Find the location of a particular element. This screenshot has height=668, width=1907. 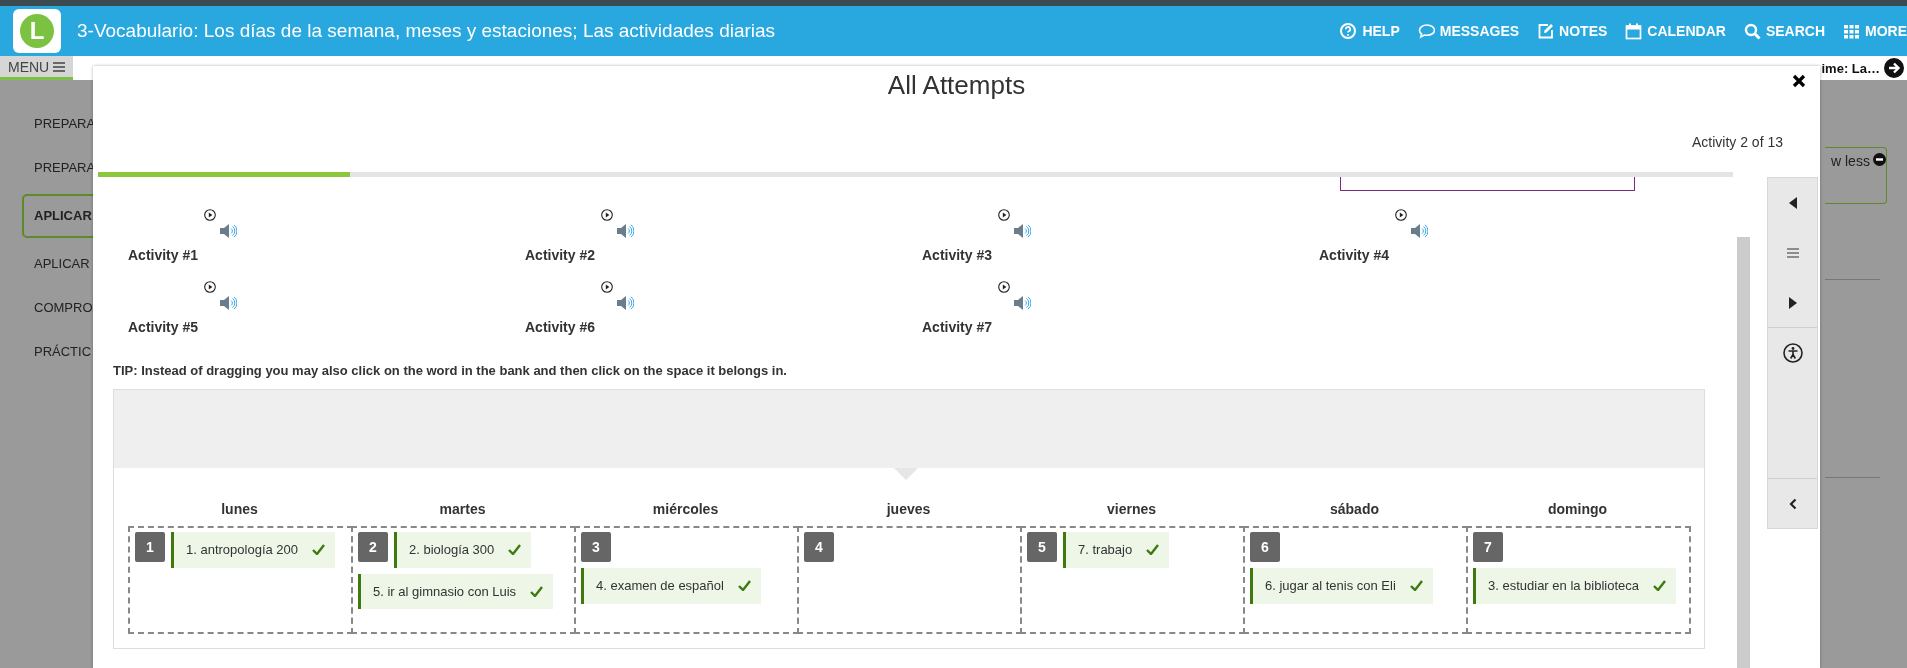

answer-chip: 6. jugar al tenis con Eli is located at coordinates (1341, 586).